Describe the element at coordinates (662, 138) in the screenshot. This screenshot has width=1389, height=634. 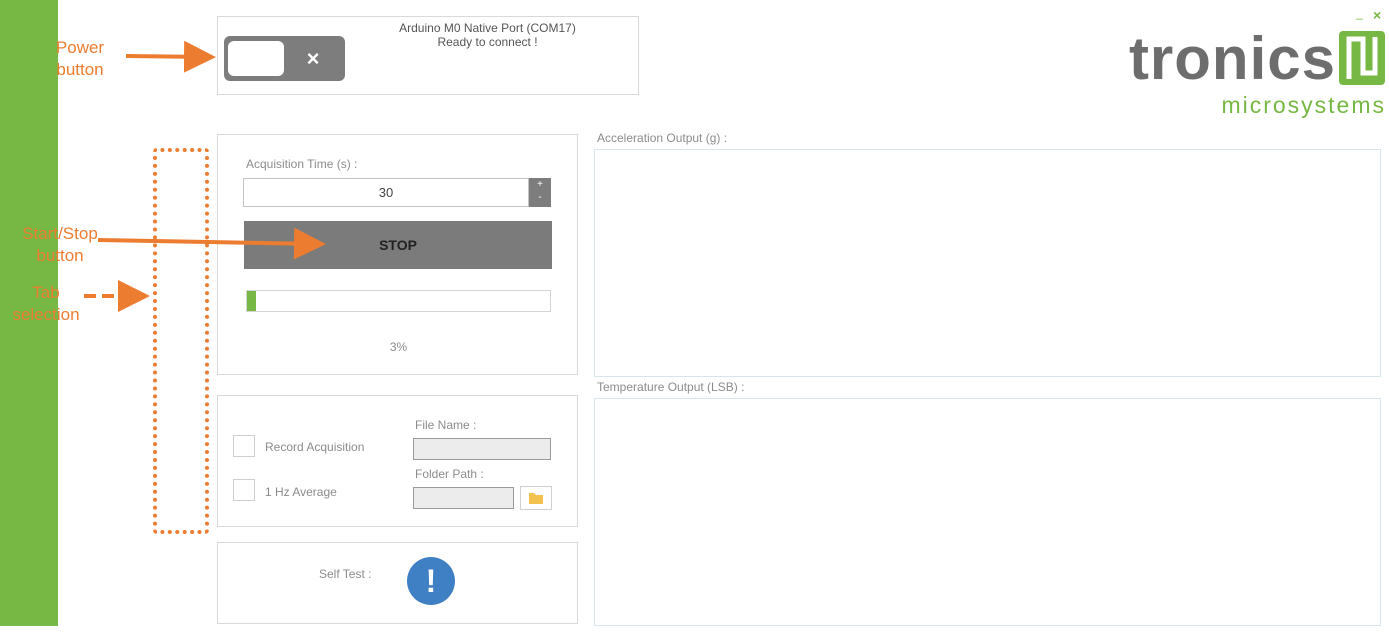
I see `acceleration-output-label: Acceleration Output (g) :` at that location.